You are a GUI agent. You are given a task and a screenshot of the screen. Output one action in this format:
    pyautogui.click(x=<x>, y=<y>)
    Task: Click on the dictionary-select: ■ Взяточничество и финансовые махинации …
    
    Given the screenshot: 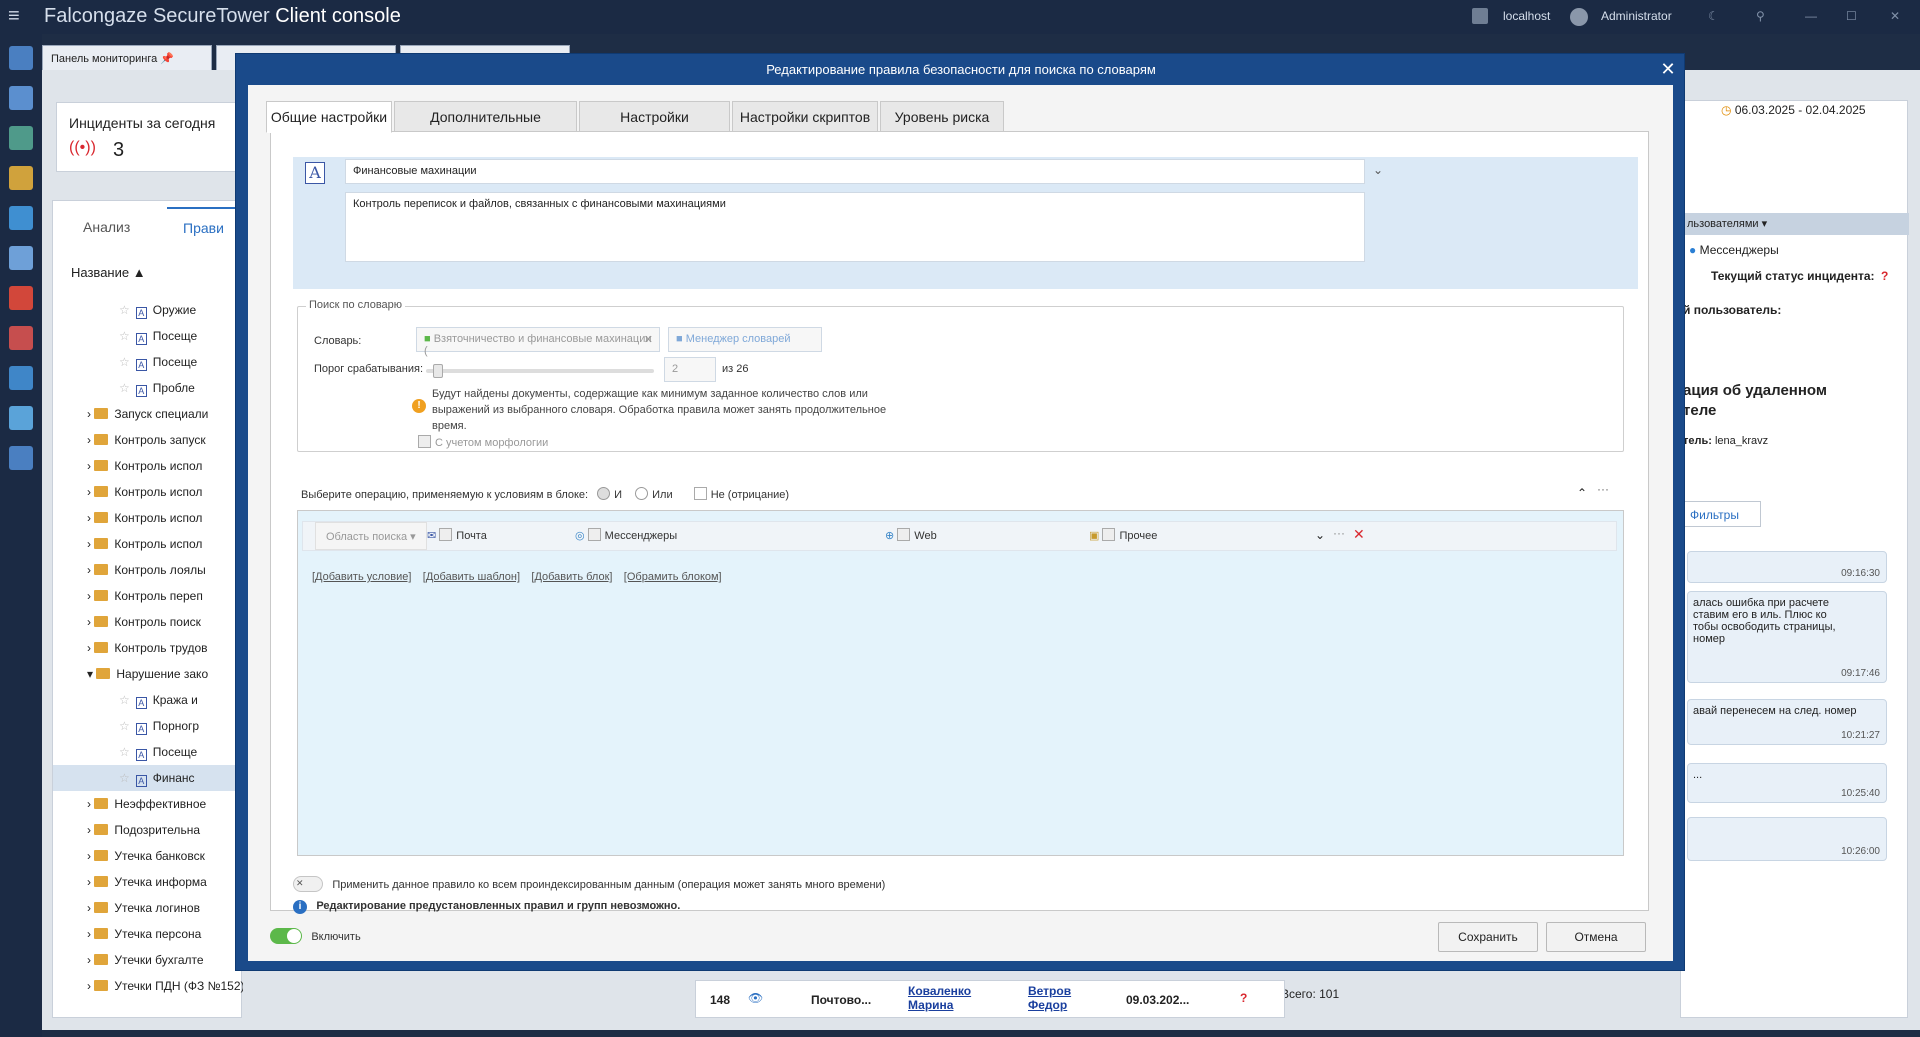 What is the action you would take?
    pyautogui.click(x=538, y=342)
    